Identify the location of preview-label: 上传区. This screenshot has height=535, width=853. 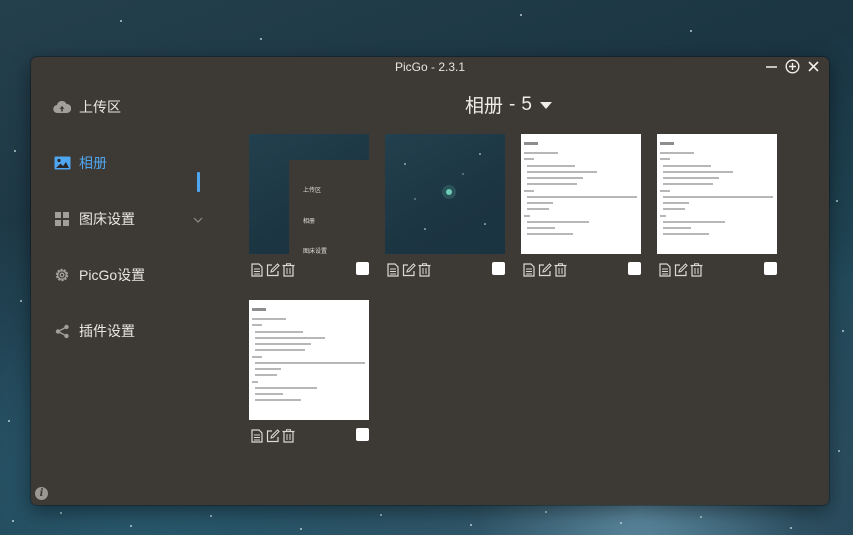
(312, 191).